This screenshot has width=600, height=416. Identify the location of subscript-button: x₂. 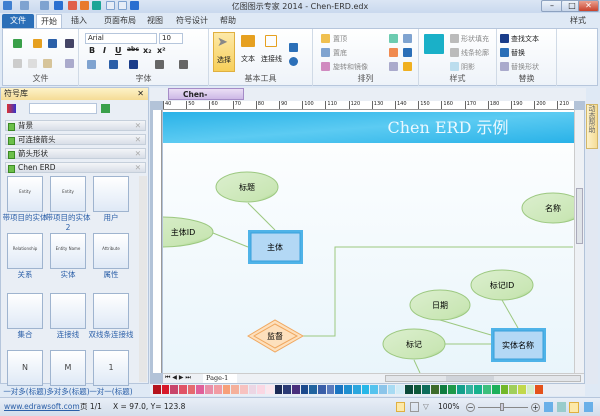
(147, 50).